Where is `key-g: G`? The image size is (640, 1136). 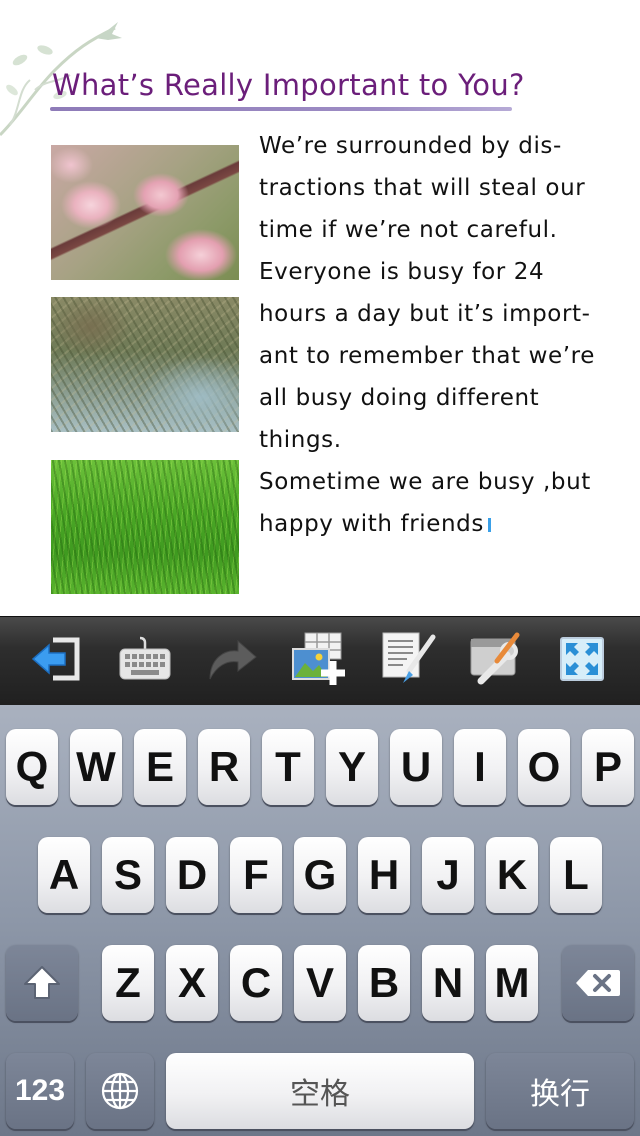
key-g: G is located at coordinates (320, 875).